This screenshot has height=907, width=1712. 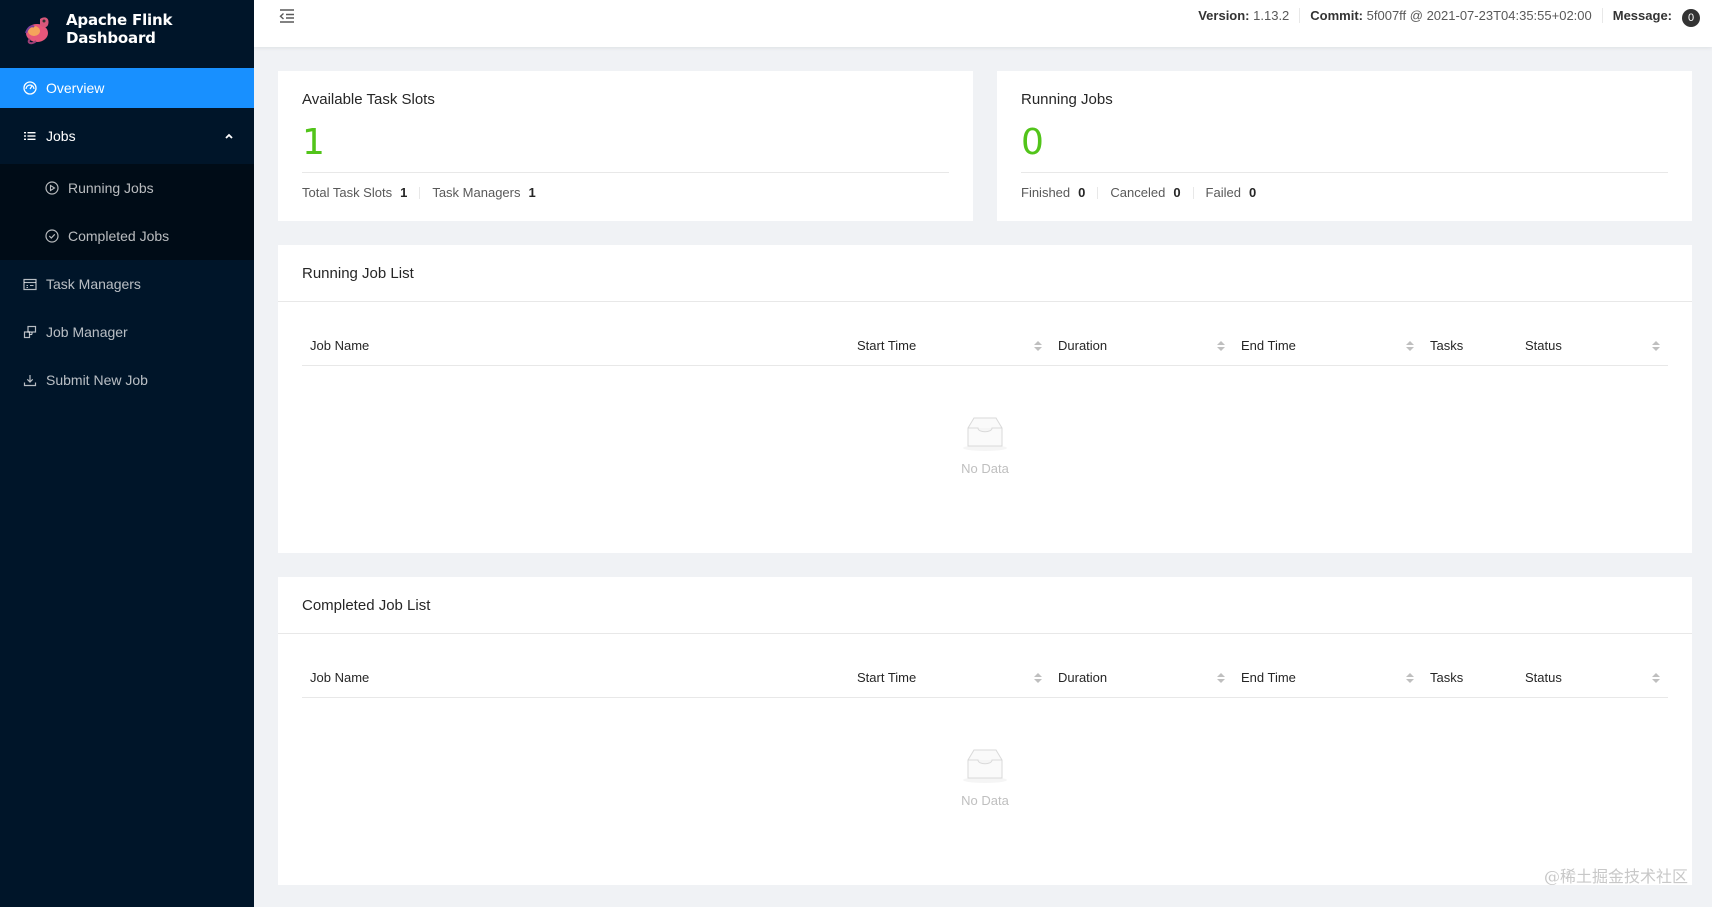 What do you see at coordinates (97, 380) in the screenshot?
I see `sidebar-item-label: Submit New Job` at bounding box center [97, 380].